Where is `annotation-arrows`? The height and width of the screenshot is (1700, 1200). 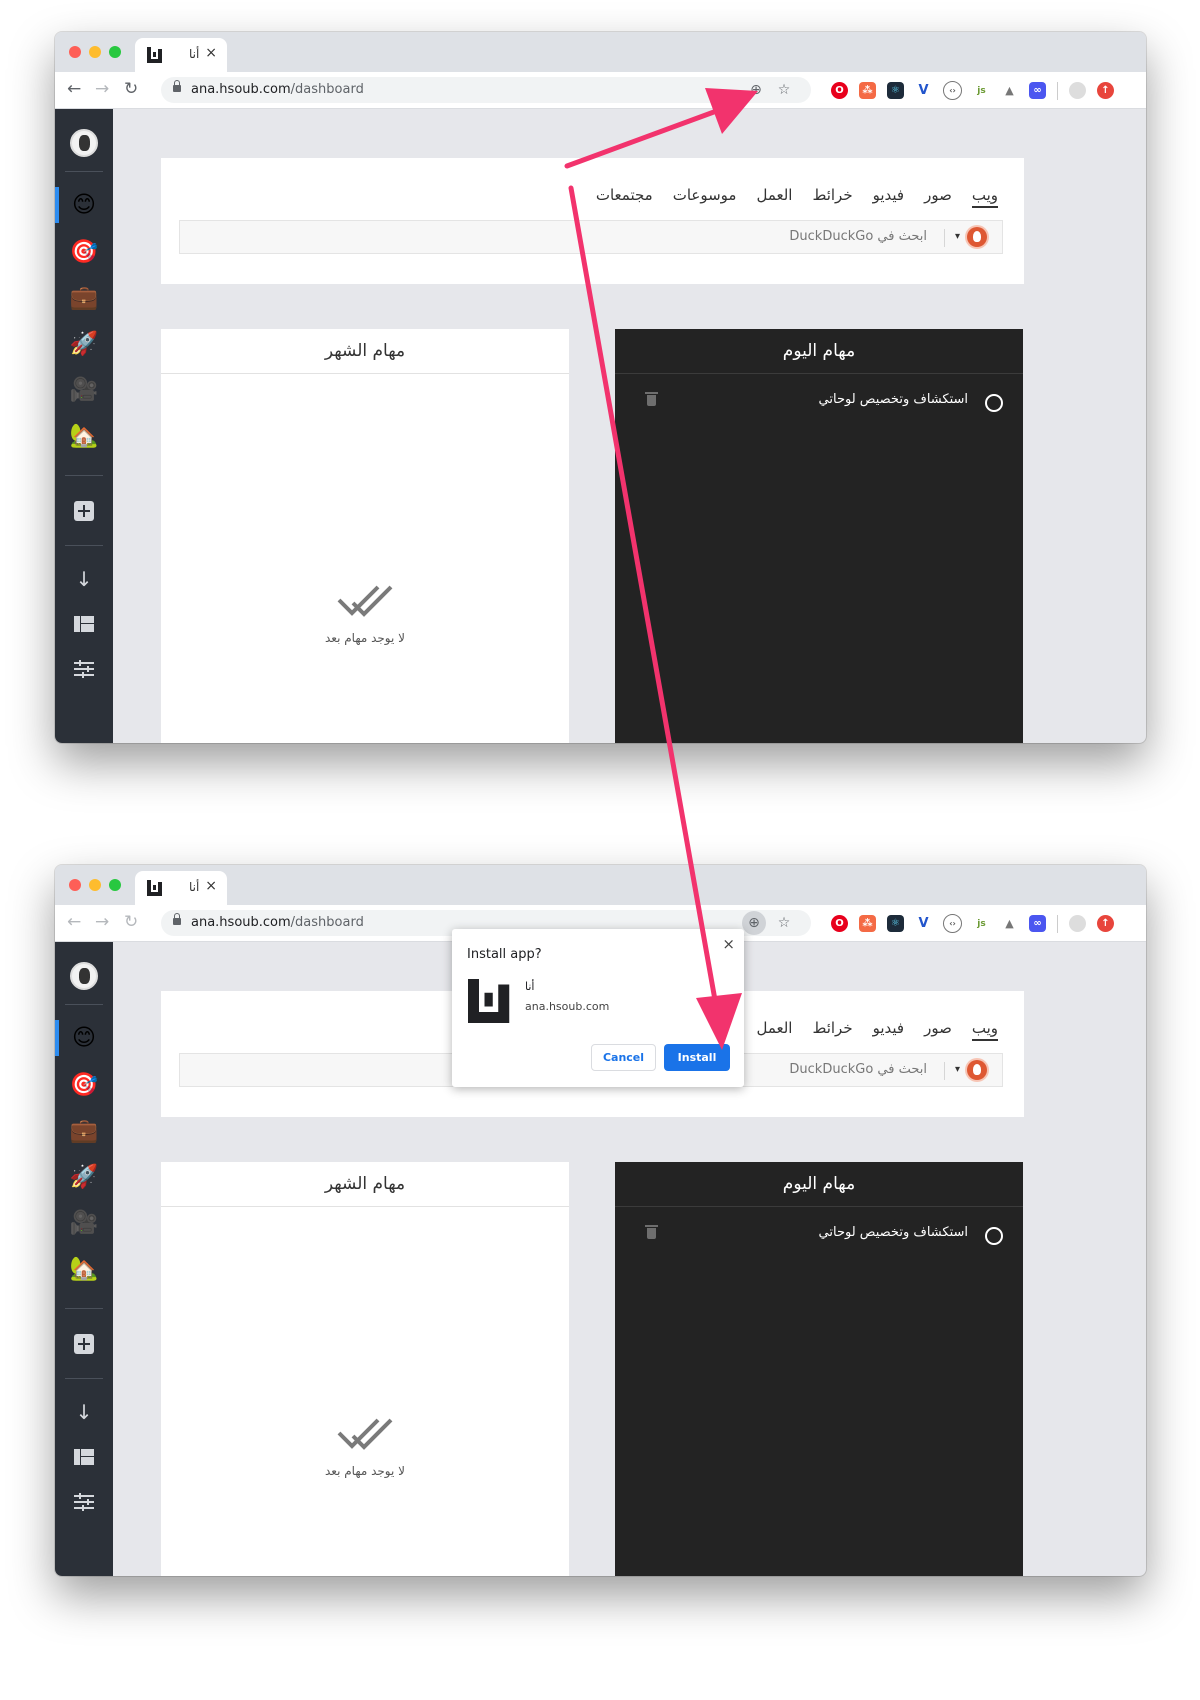 annotation-arrows is located at coordinates (661, 569).